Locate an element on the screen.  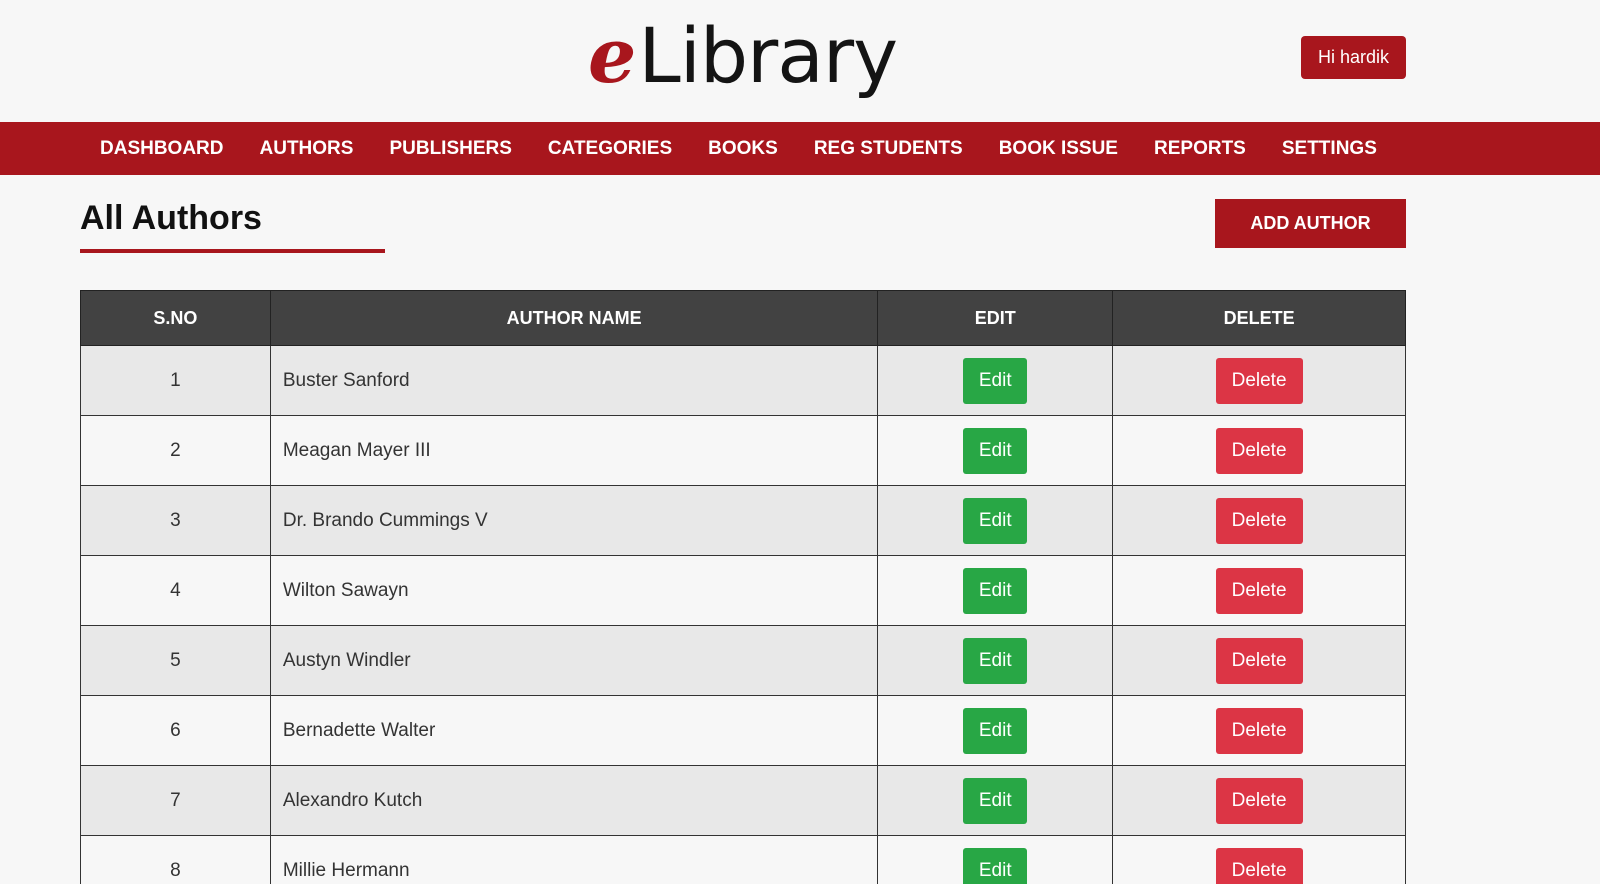
table-row: 7 Alexandro Kutch Edit Delete is located at coordinates (743, 800).